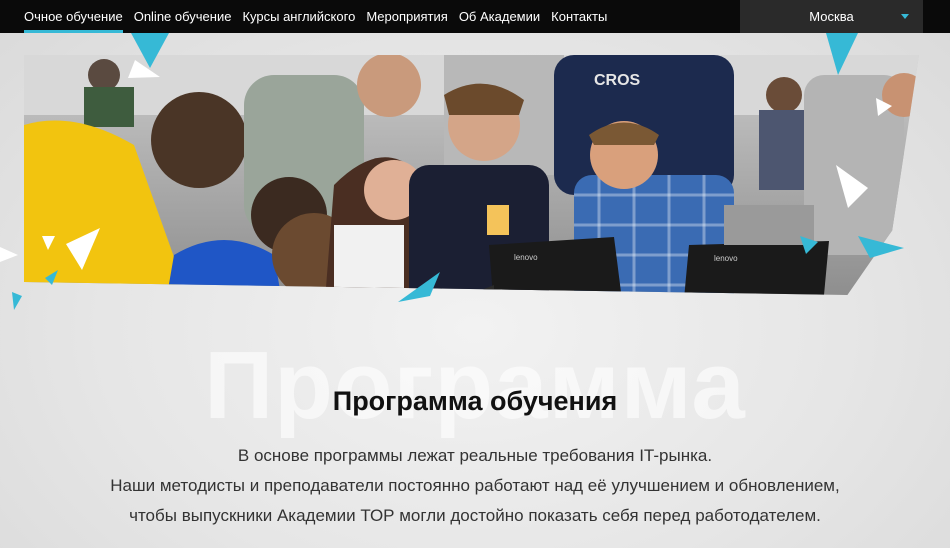 This screenshot has height=548, width=950. Describe the element at coordinates (73, 16) in the screenshot. I see `nav-item-full-time: Очное обучение` at that location.